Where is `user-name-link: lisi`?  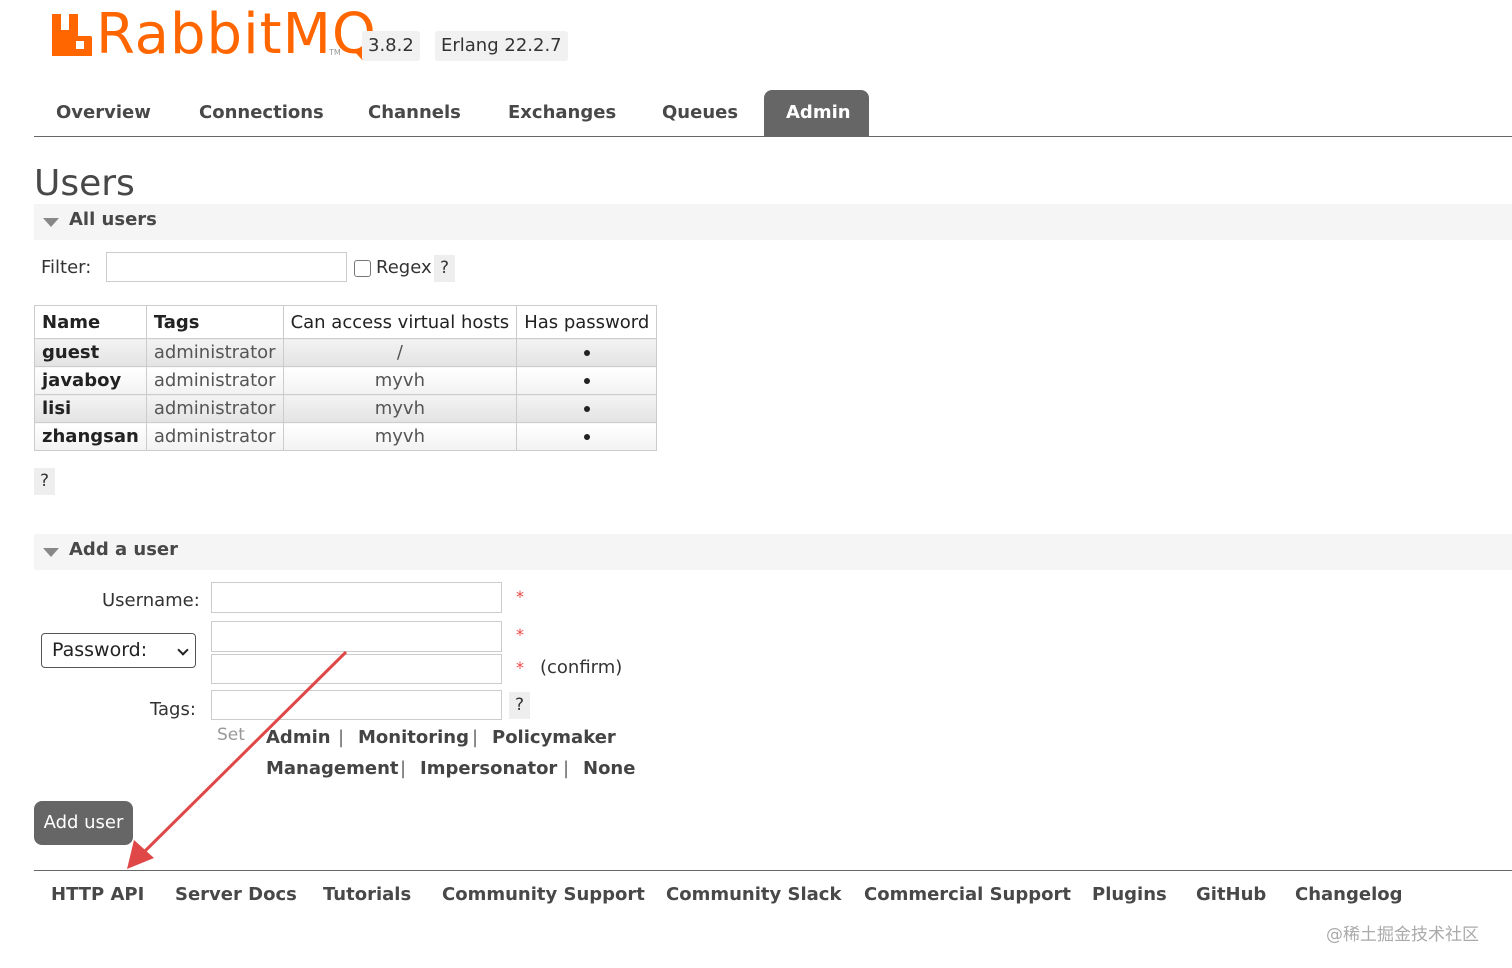 user-name-link: lisi is located at coordinates (90, 408).